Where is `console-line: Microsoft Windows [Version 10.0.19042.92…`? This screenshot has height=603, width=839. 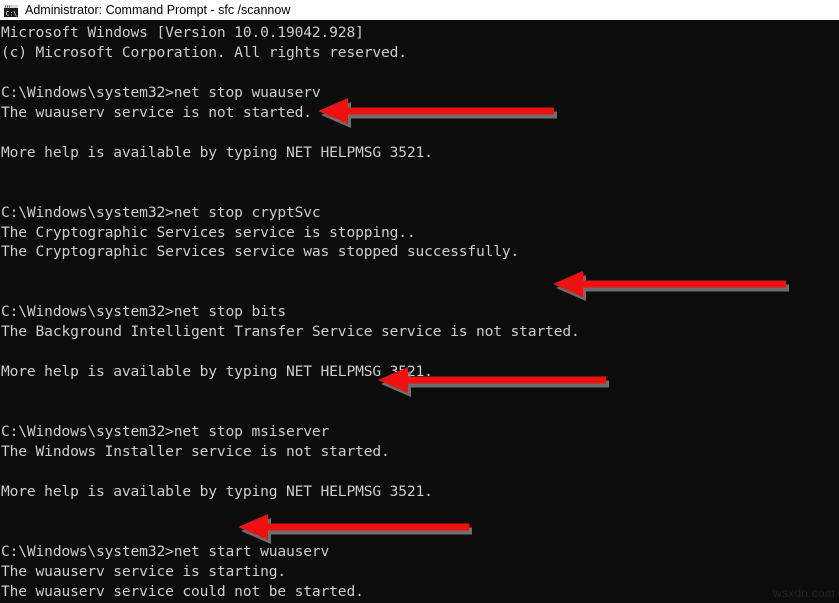
console-line: Microsoft Windows [Version 10.0.19042.92… is located at coordinates (182, 32).